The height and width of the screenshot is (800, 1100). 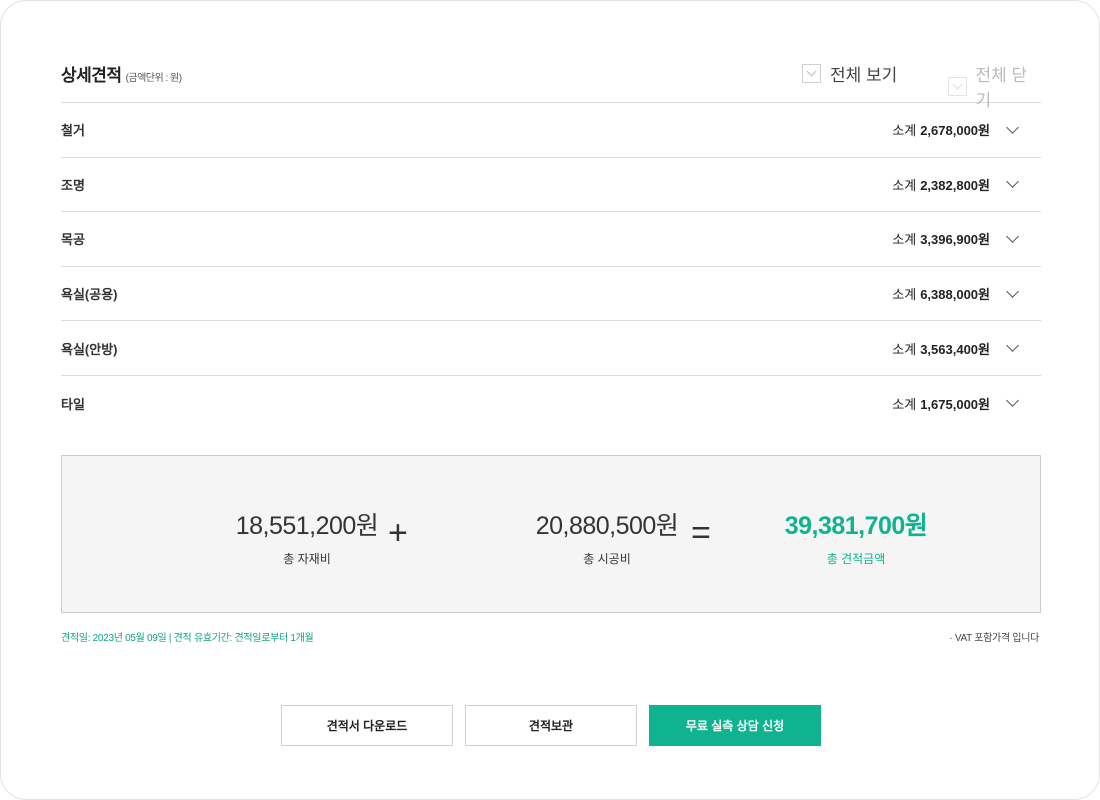 What do you see at coordinates (89, 295) in the screenshot?
I see `category-name: 욕실(공용)` at bounding box center [89, 295].